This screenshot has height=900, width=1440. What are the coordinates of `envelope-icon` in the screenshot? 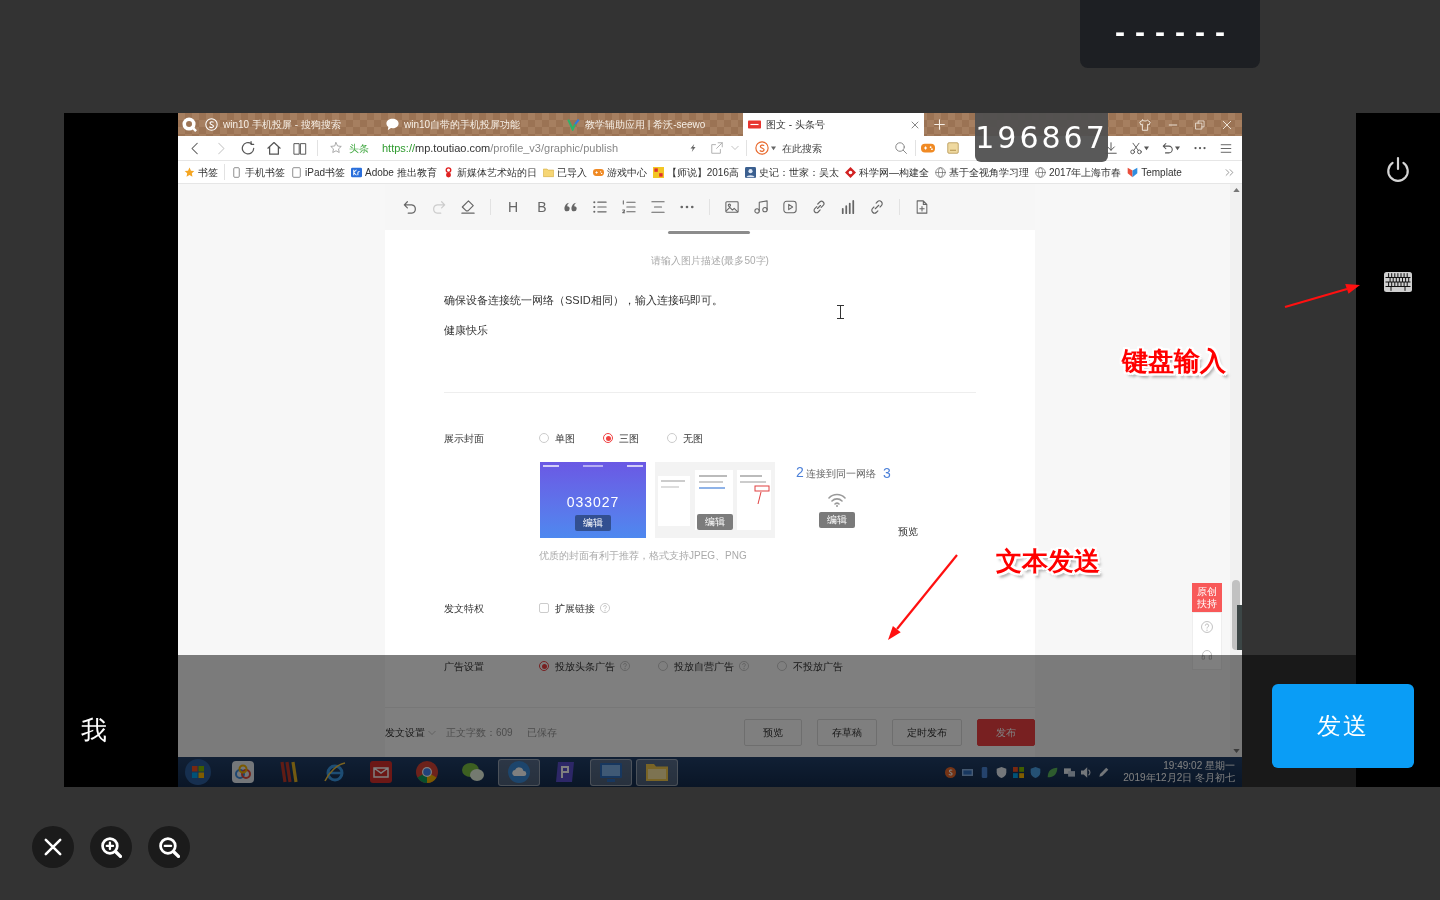 It's located at (381, 772).